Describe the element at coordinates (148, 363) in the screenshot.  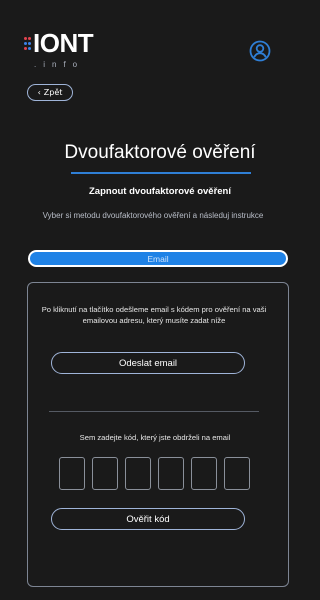
I see `send-email-button: Odeslat email` at that location.